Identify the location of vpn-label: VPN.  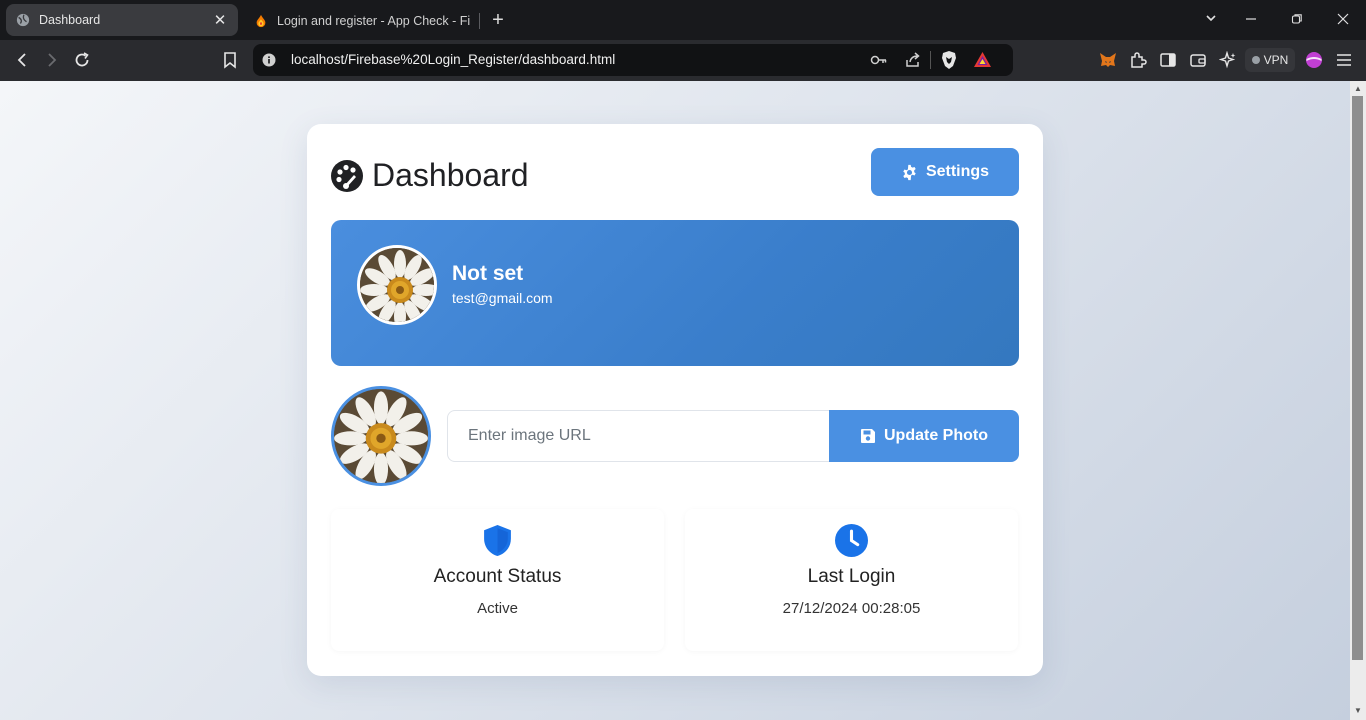
(1276, 60).